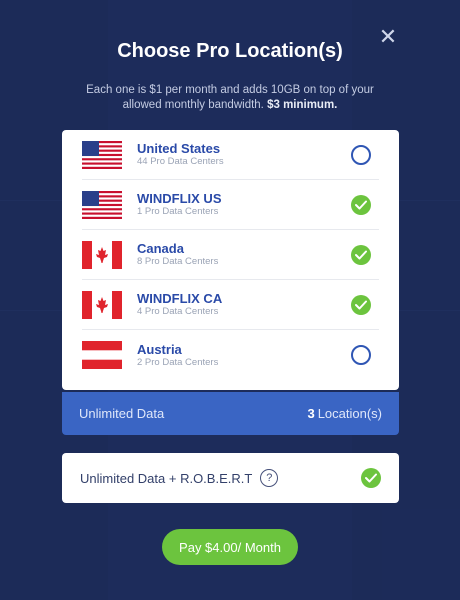  What do you see at coordinates (102, 355) in the screenshot?
I see `austria-flag-icon` at bounding box center [102, 355].